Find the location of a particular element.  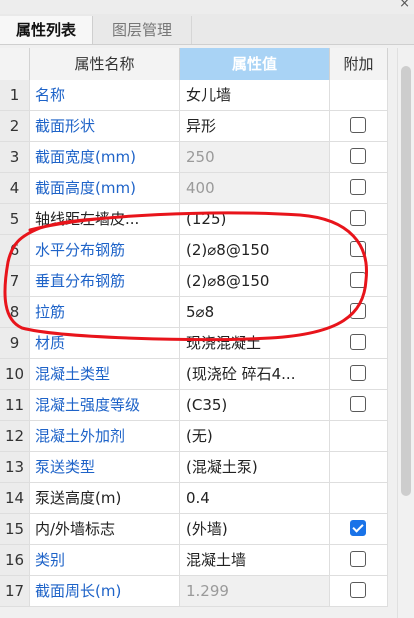

table-row: 11 混凝土强度等级 (C35) is located at coordinates (194, 405).